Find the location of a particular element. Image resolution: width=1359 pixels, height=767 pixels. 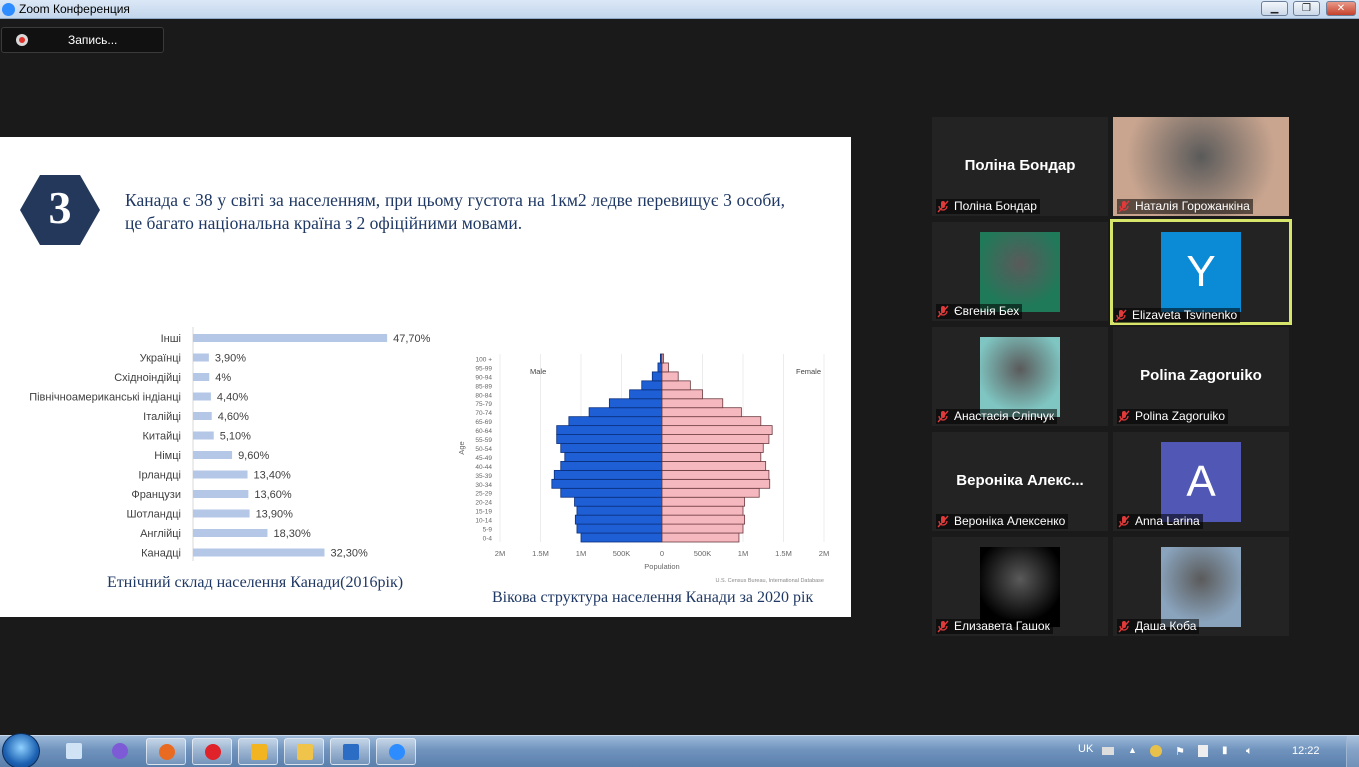

pyramid-age-label: 10-14 is located at coordinates (483, 521).